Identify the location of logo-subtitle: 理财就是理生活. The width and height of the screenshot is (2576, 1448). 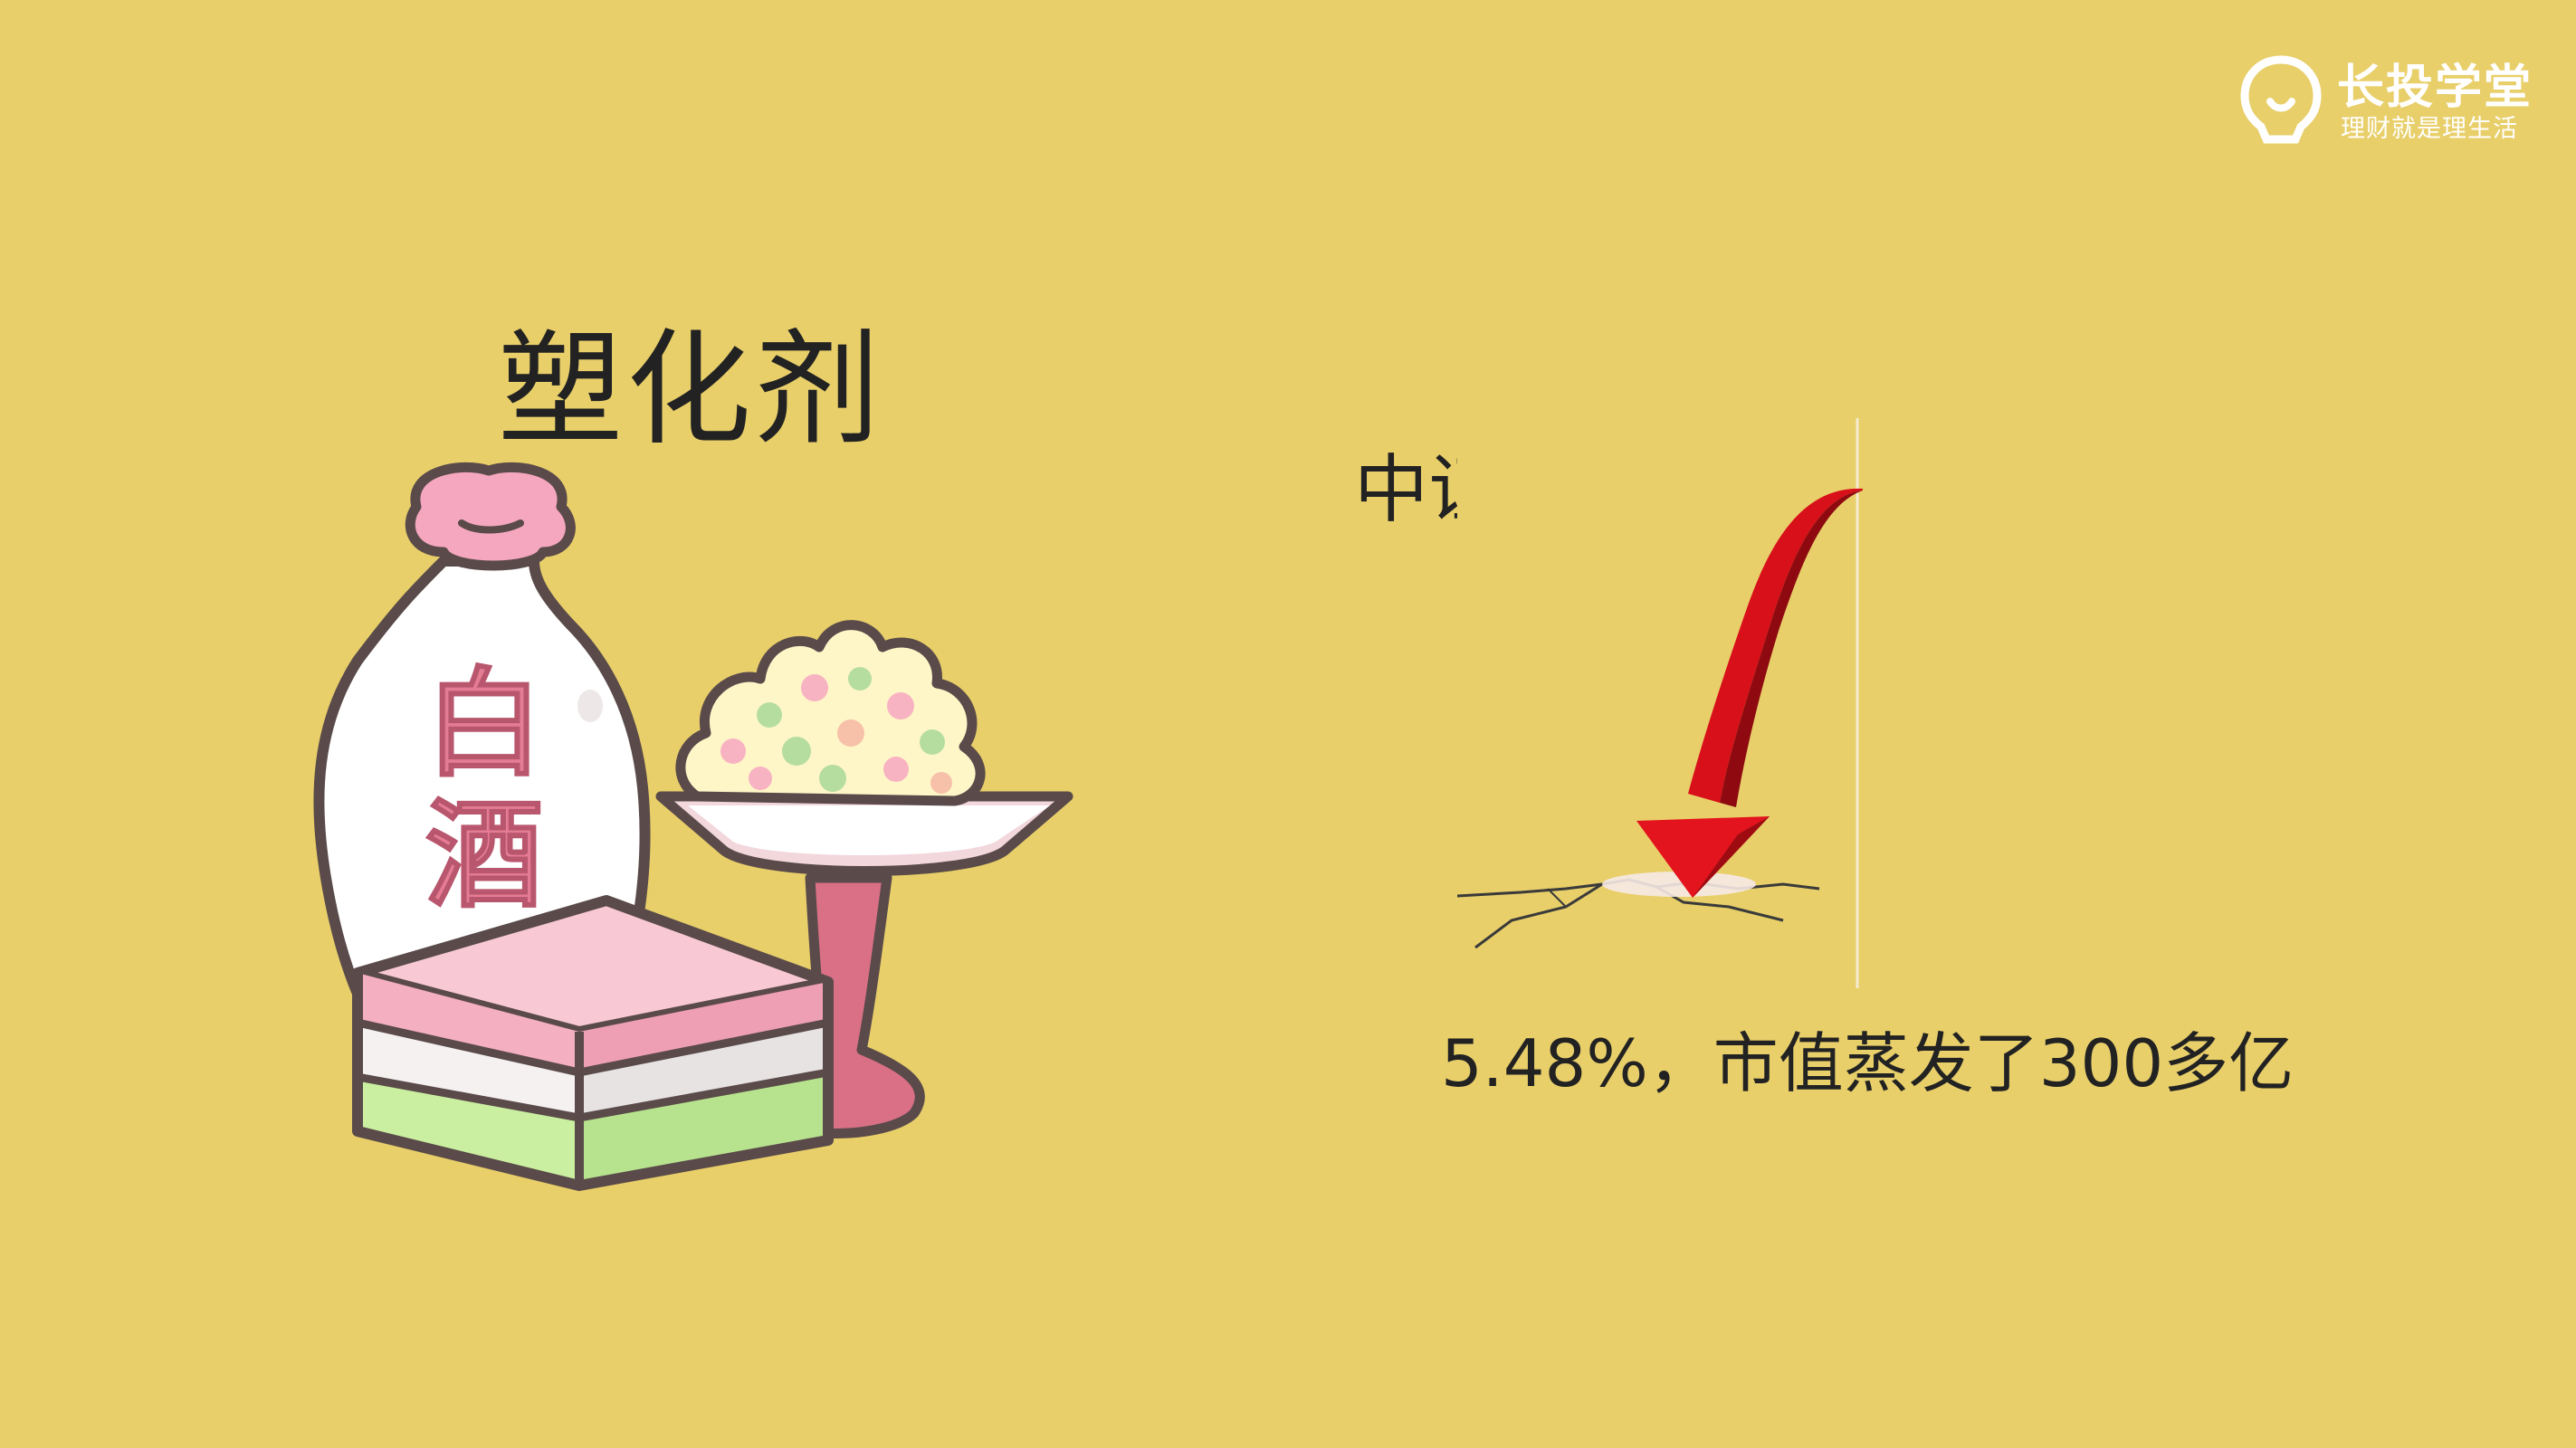
(2430, 129).